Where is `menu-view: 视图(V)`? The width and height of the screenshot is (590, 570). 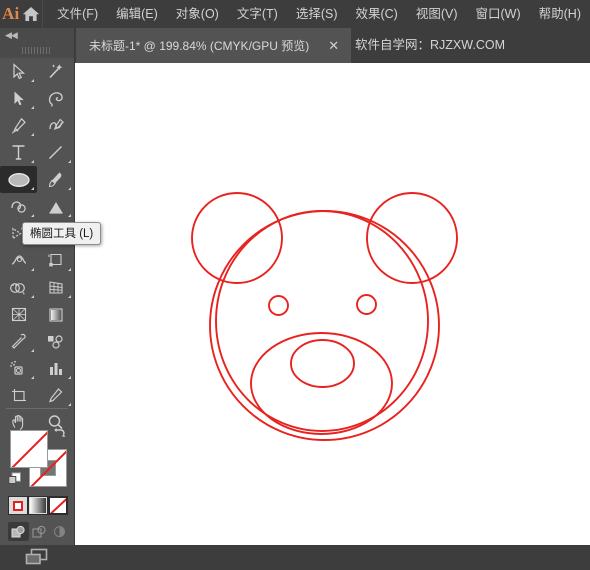 menu-view: 视图(V) is located at coordinates (437, 14).